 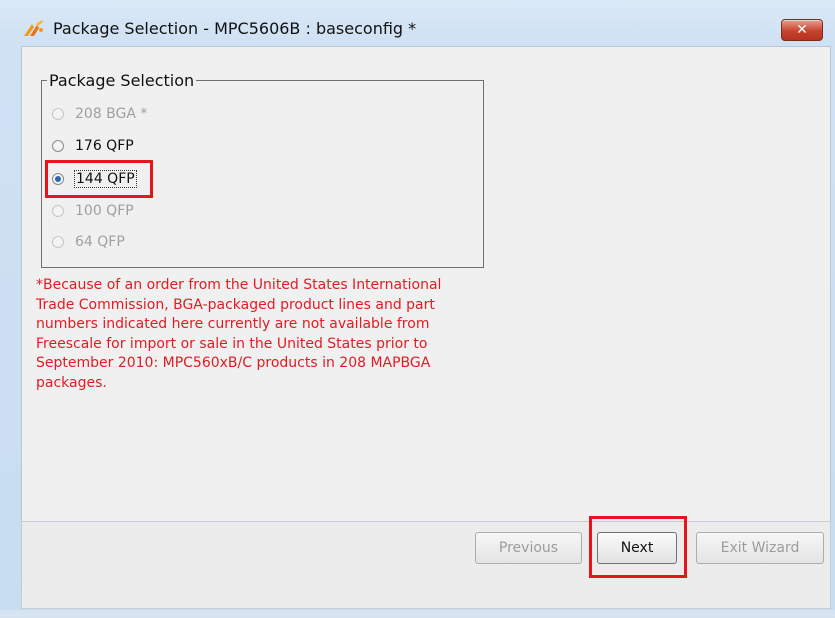 What do you see at coordinates (100, 242) in the screenshot?
I see `option-label: 64 QFP` at bounding box center [100, 242].